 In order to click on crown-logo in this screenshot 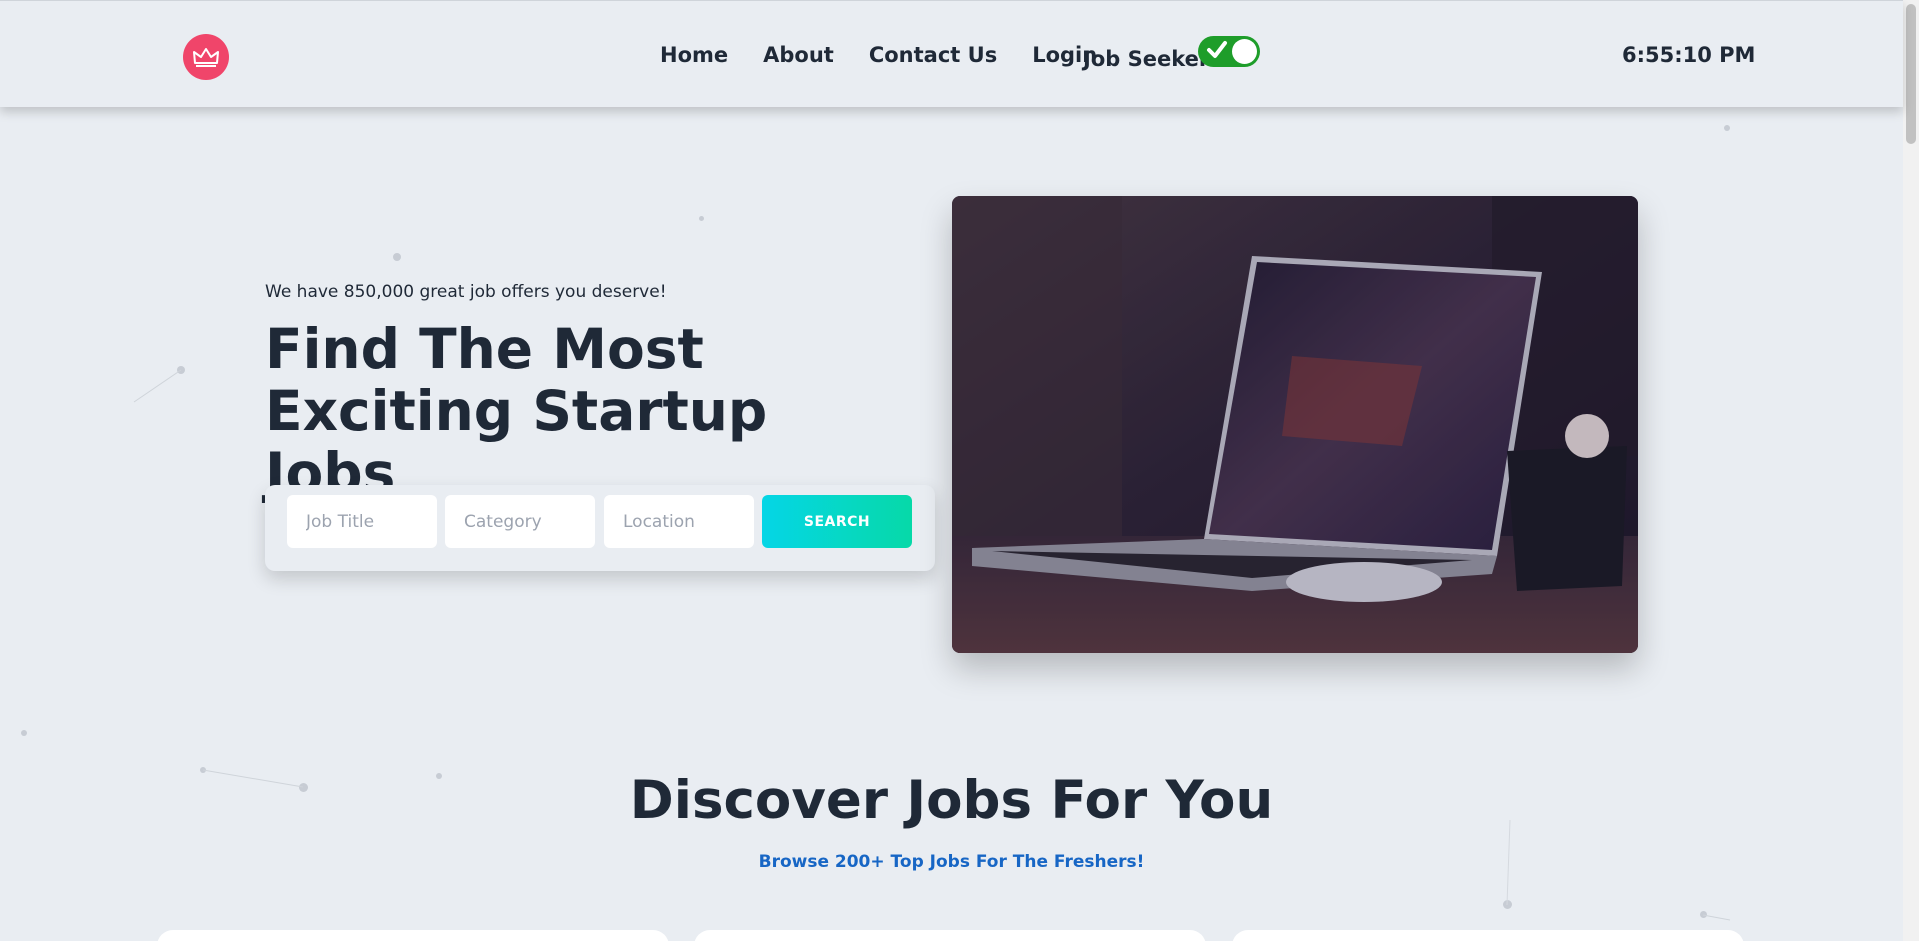, I will do `click(206, 57)`.